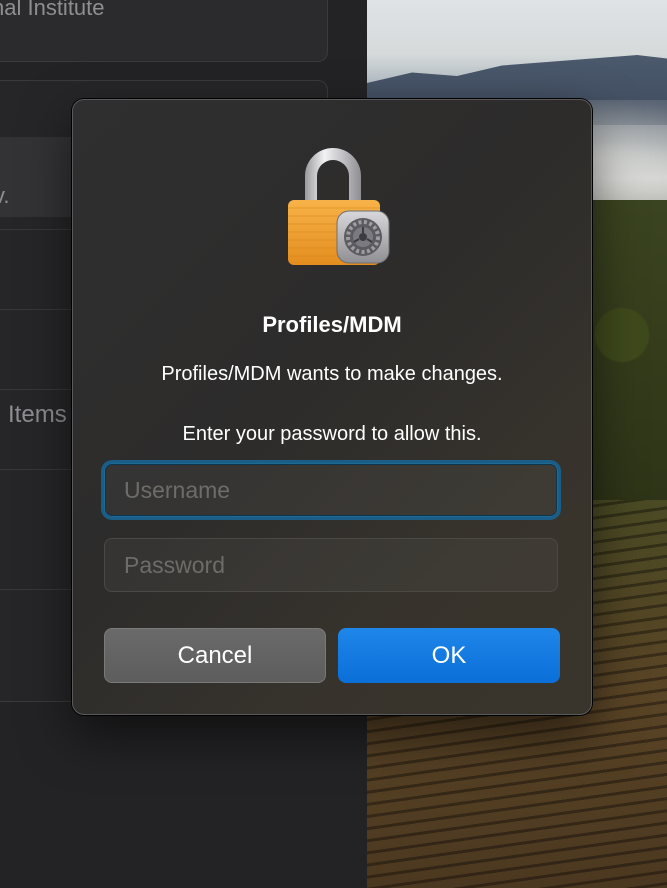  I want to click on lock-with-gear-icon, so click(338, 206).